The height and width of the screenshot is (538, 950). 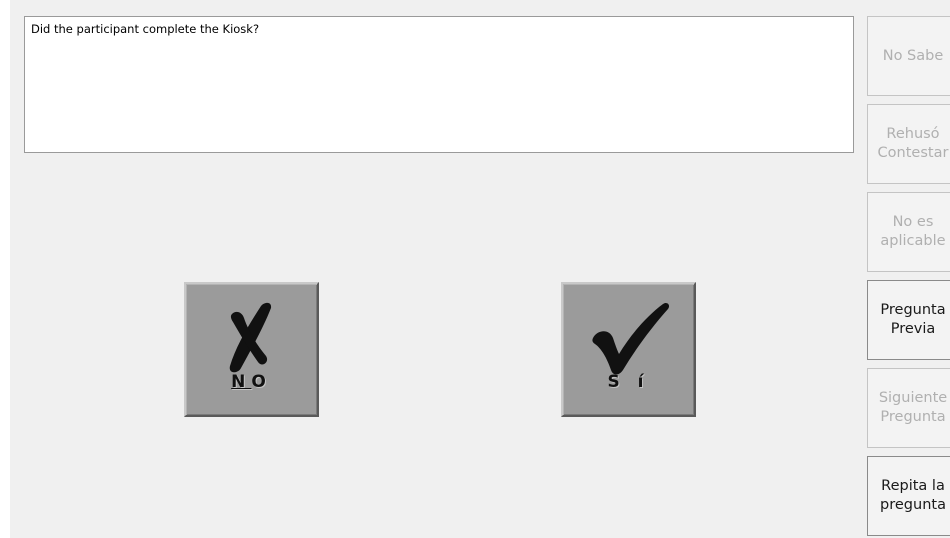 I want to click on yes-button: S í, so click(x=628, y=349).